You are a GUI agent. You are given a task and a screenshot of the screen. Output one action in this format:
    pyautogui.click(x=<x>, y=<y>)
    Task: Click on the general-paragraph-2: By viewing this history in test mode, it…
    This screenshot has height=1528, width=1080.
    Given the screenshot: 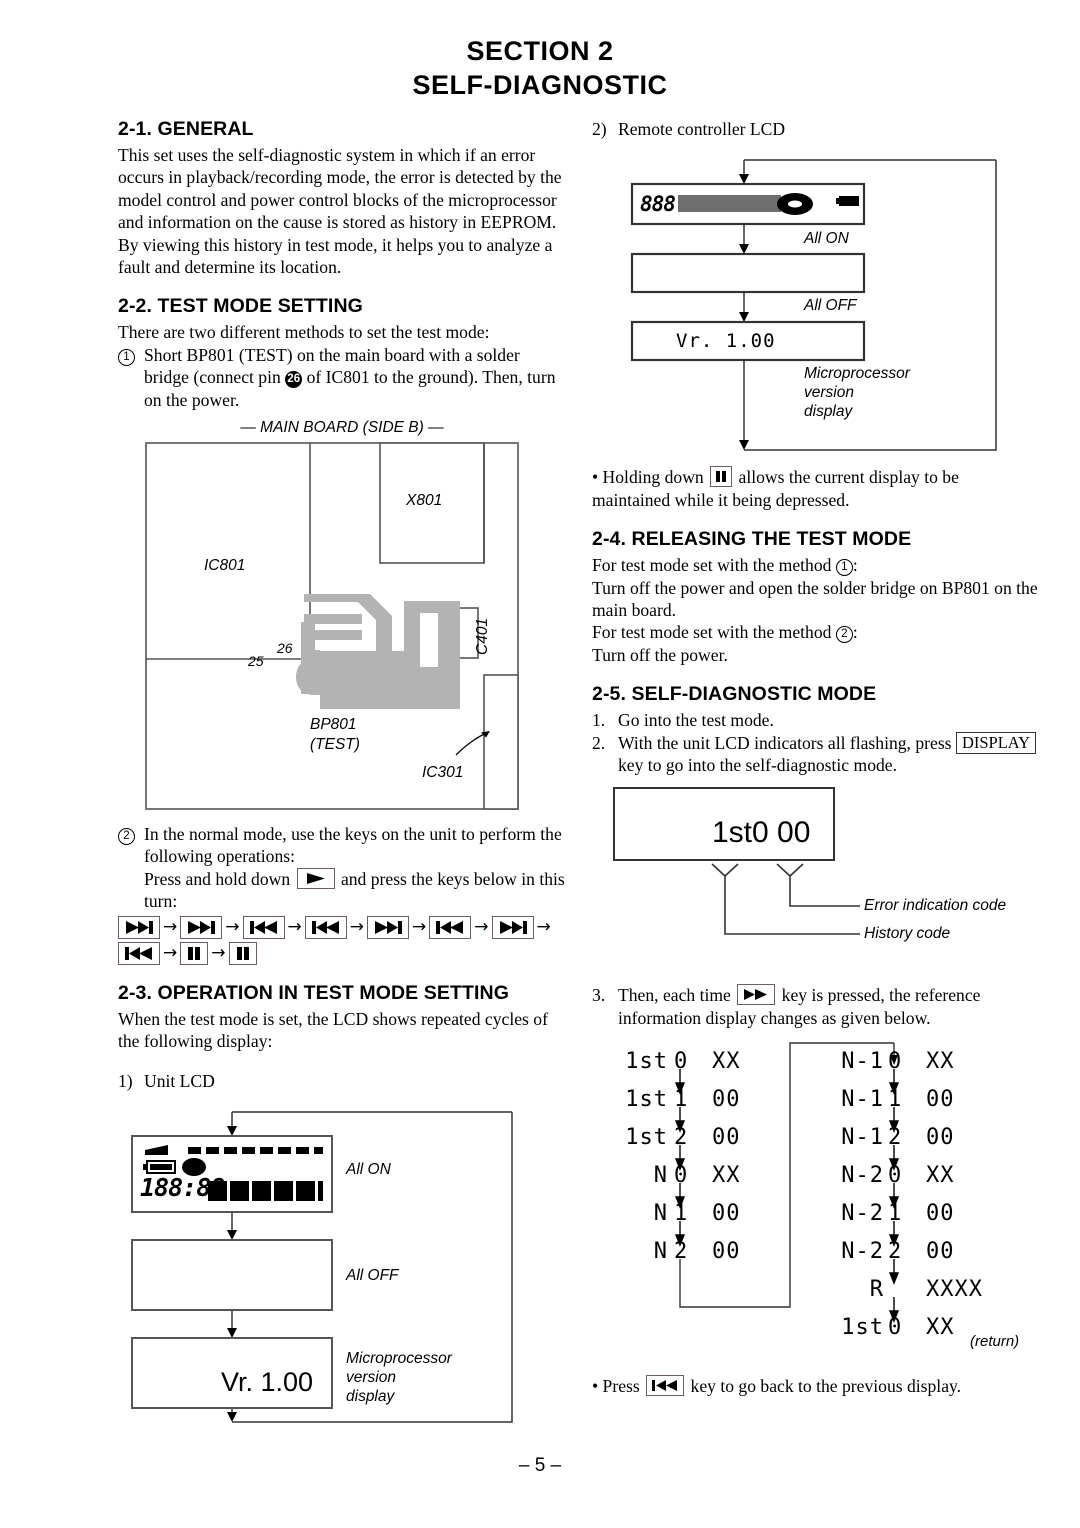 What is the action you would take?
    pyautogui.click(x=335, y=256)
    